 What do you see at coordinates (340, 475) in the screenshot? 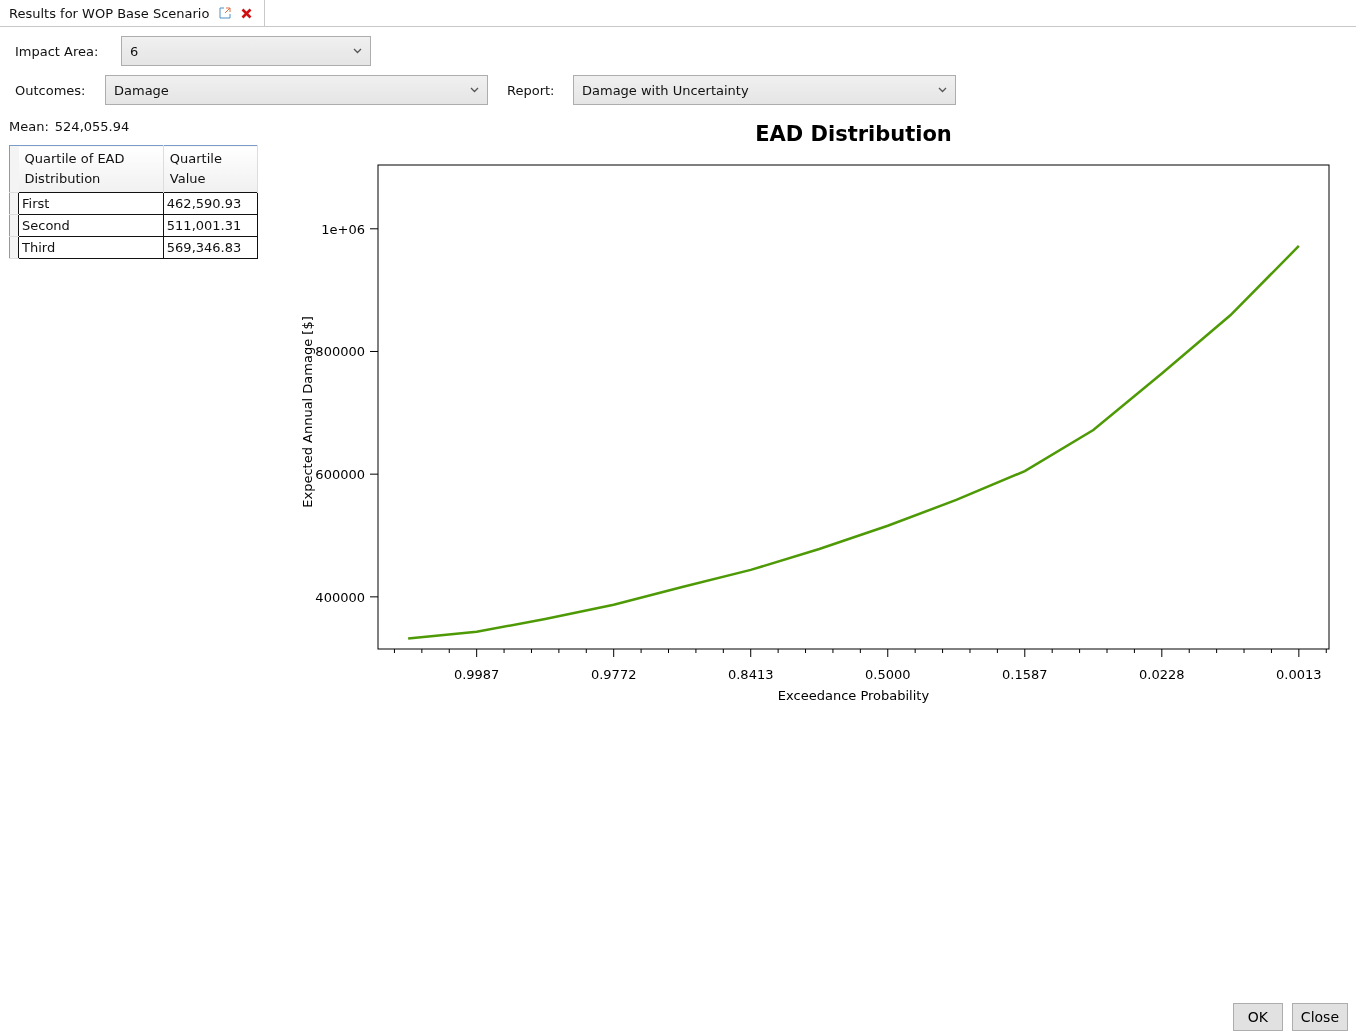
I see `y-tick-label: 600000` at bounding box center [340, 475].